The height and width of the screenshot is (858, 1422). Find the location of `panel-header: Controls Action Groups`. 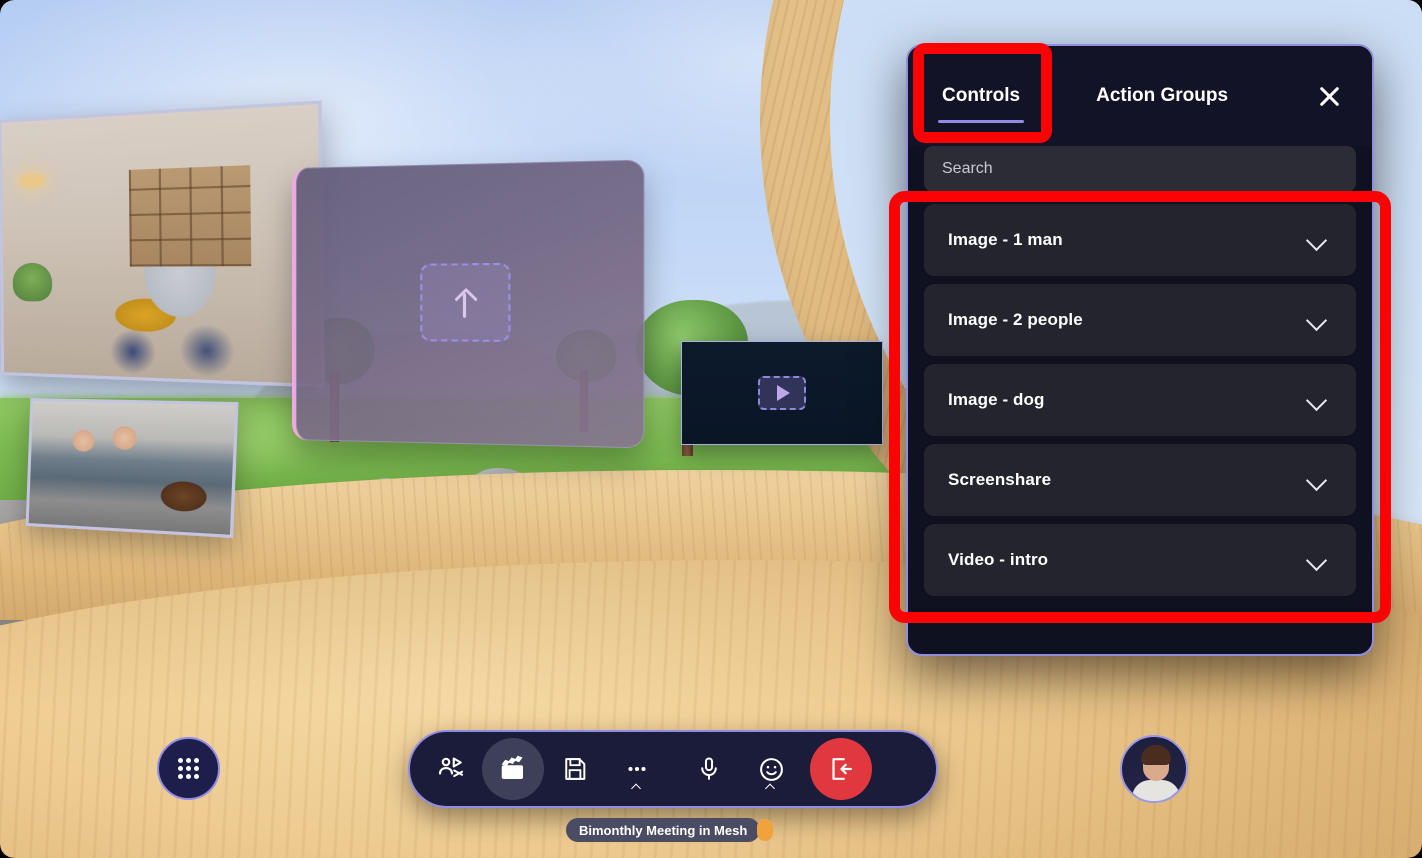

panel-header: Controls Action Groups is located at coordinates (1140, 96).